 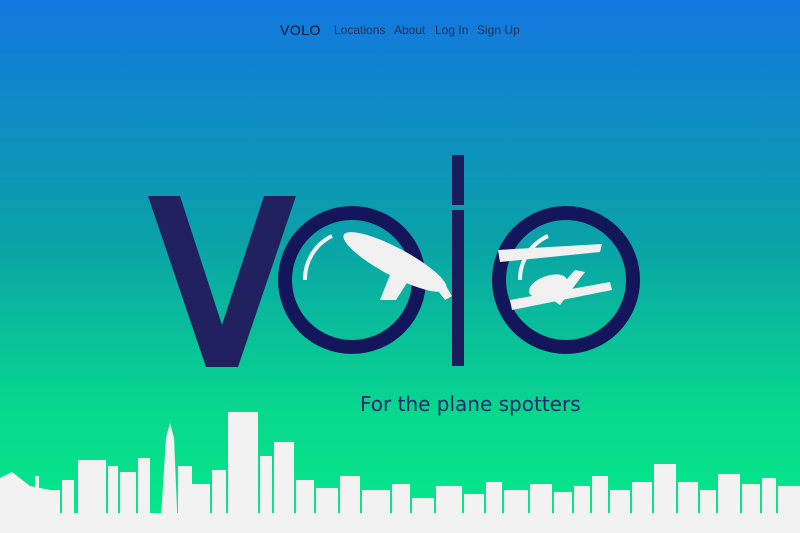 I want to click on logo-letter-i-bottom, so click(x=458, y=288).